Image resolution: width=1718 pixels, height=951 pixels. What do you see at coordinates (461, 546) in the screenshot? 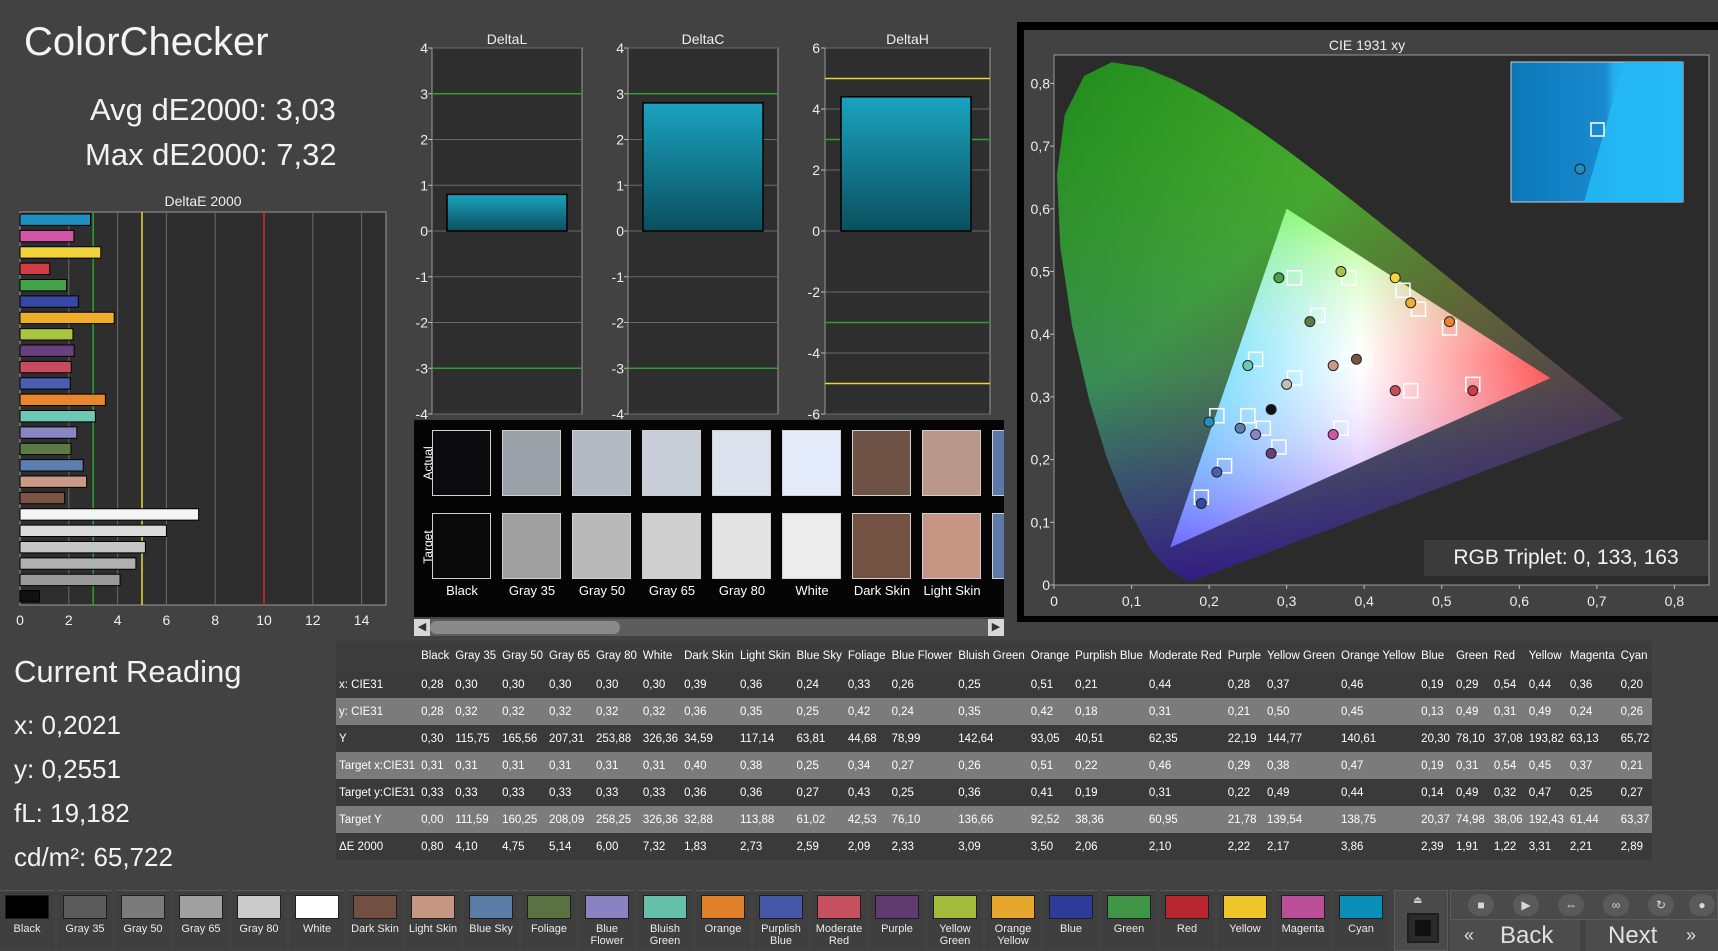
I see `target-swatch` at bounding box center [461, 546].